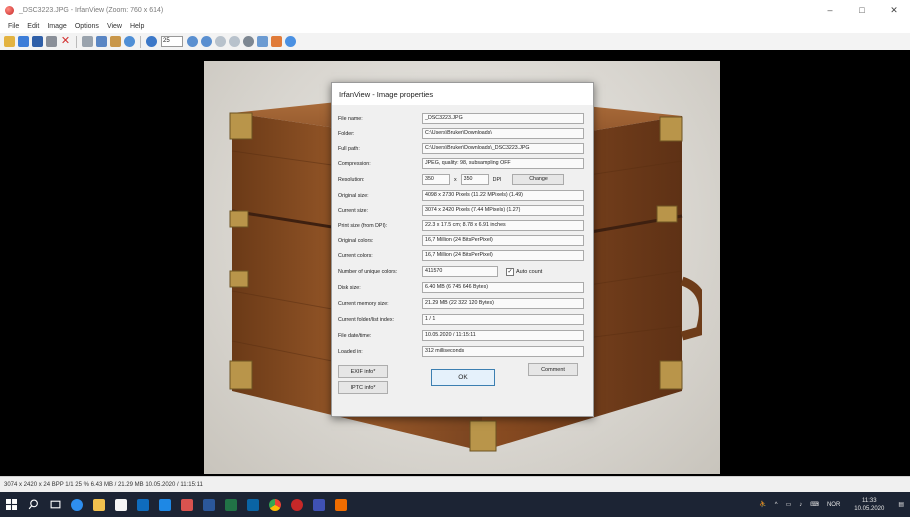 Image resolution: width=910 pixels, height=517 pixels. I want to click on prop-label: File date/time:, so click(355, 335).